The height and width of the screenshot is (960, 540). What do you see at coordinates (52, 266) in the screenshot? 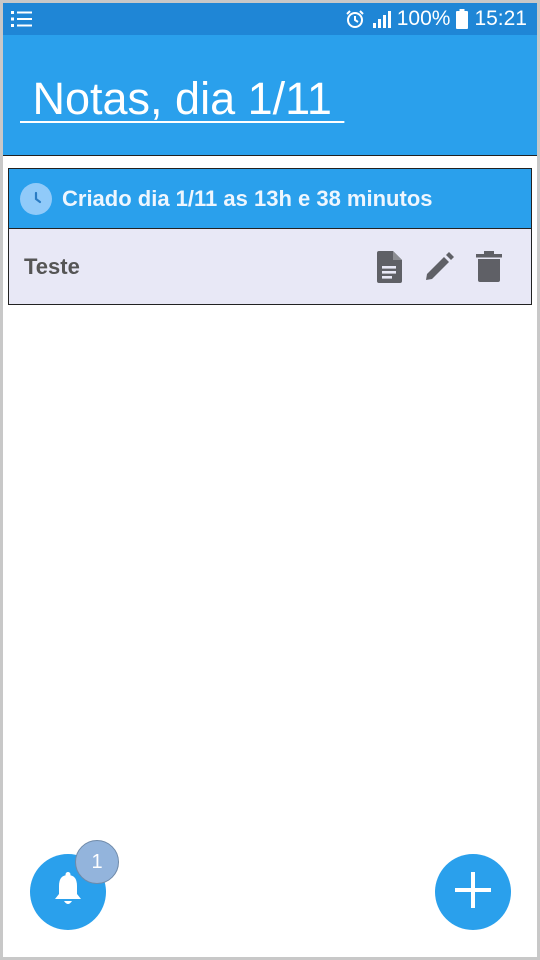
I see `note-title: Teste` at bounding box center [52, 266].